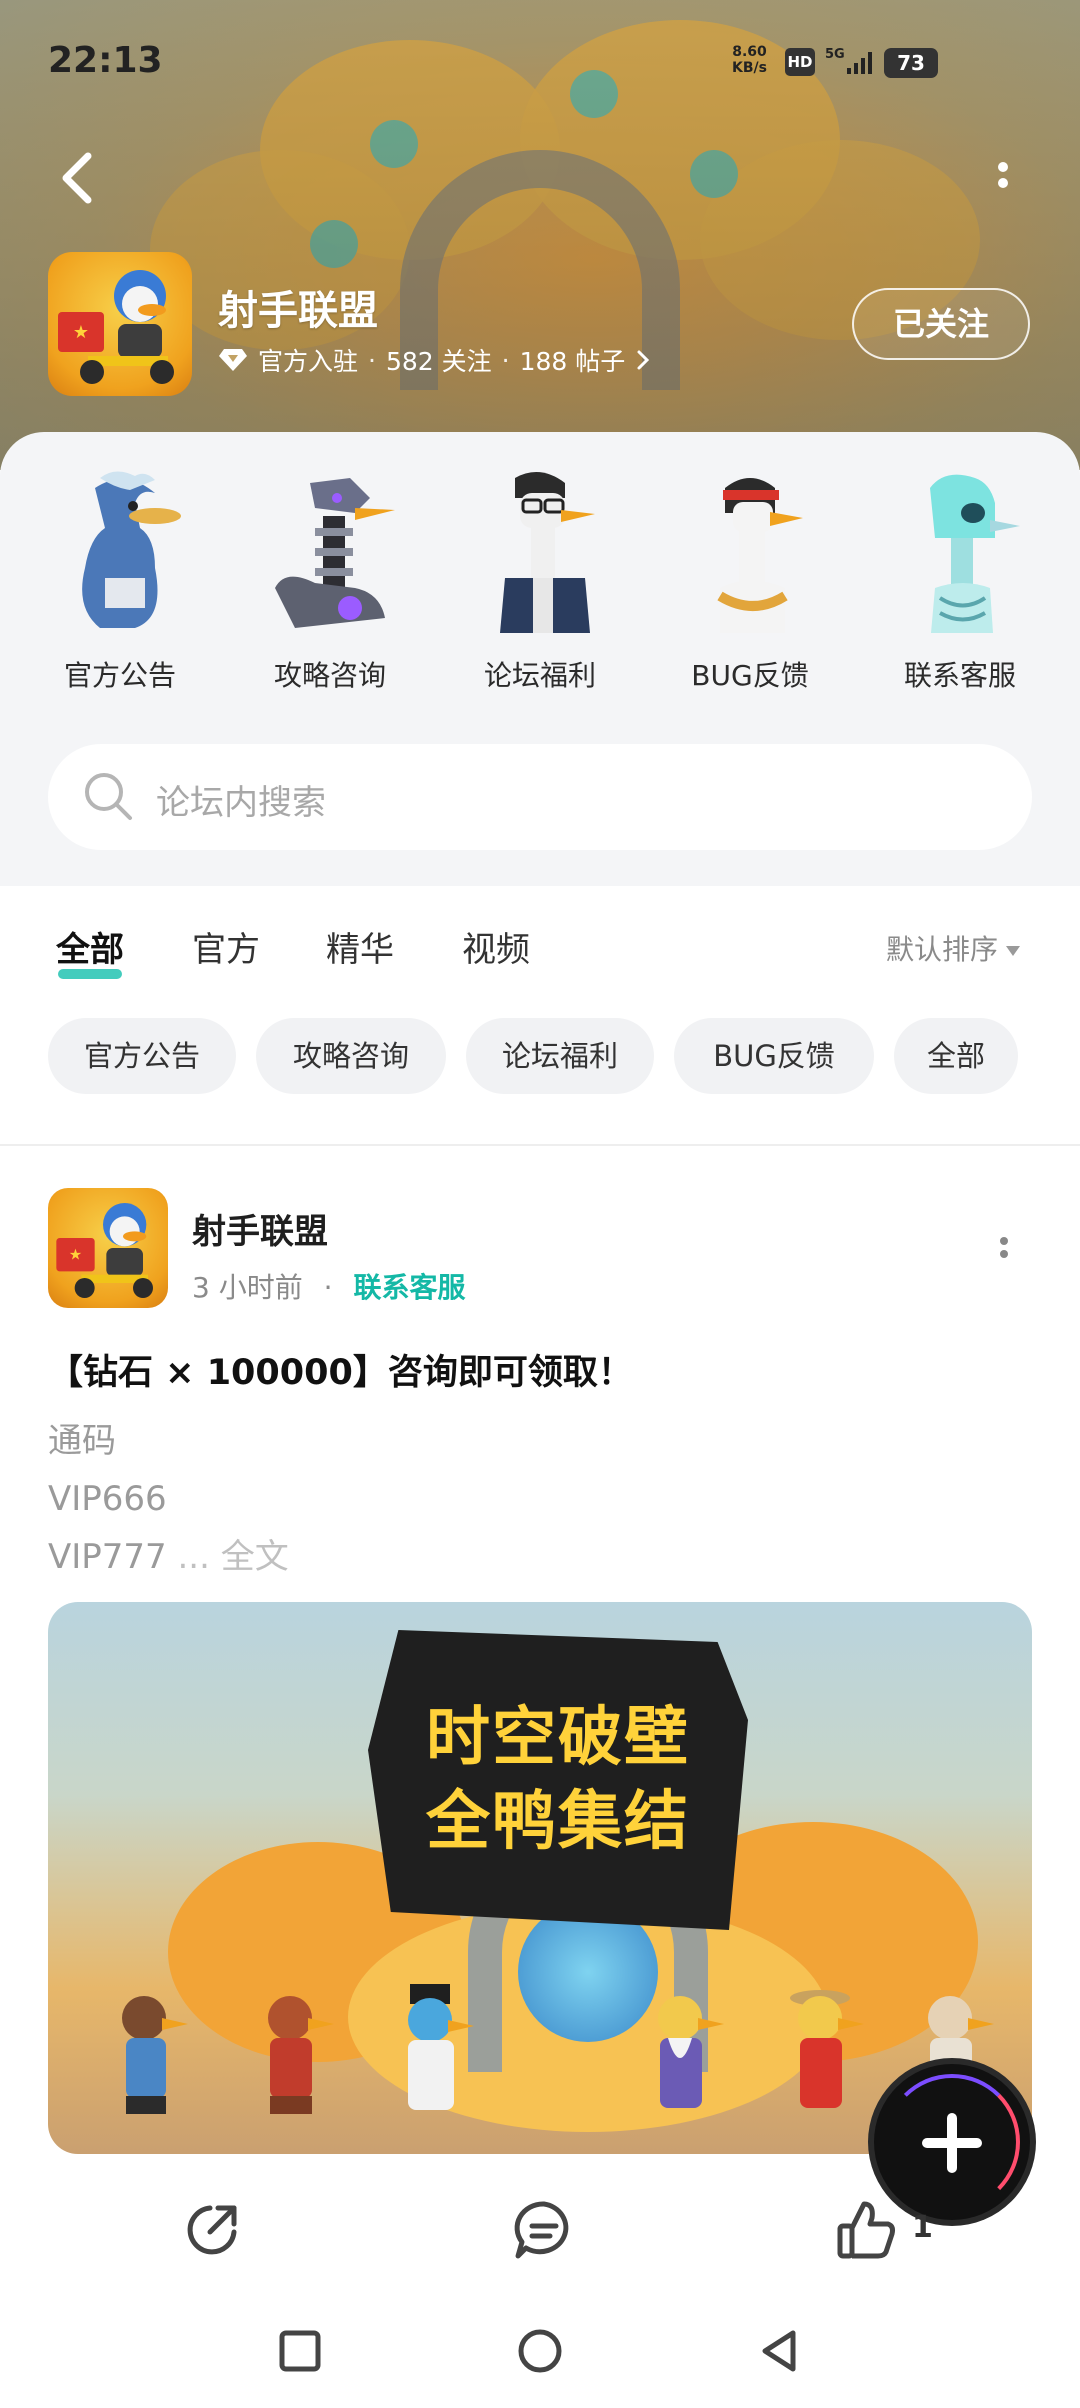  I want to click on post-meta: 3 小时前 · 联系客服, so click(328, 1286).